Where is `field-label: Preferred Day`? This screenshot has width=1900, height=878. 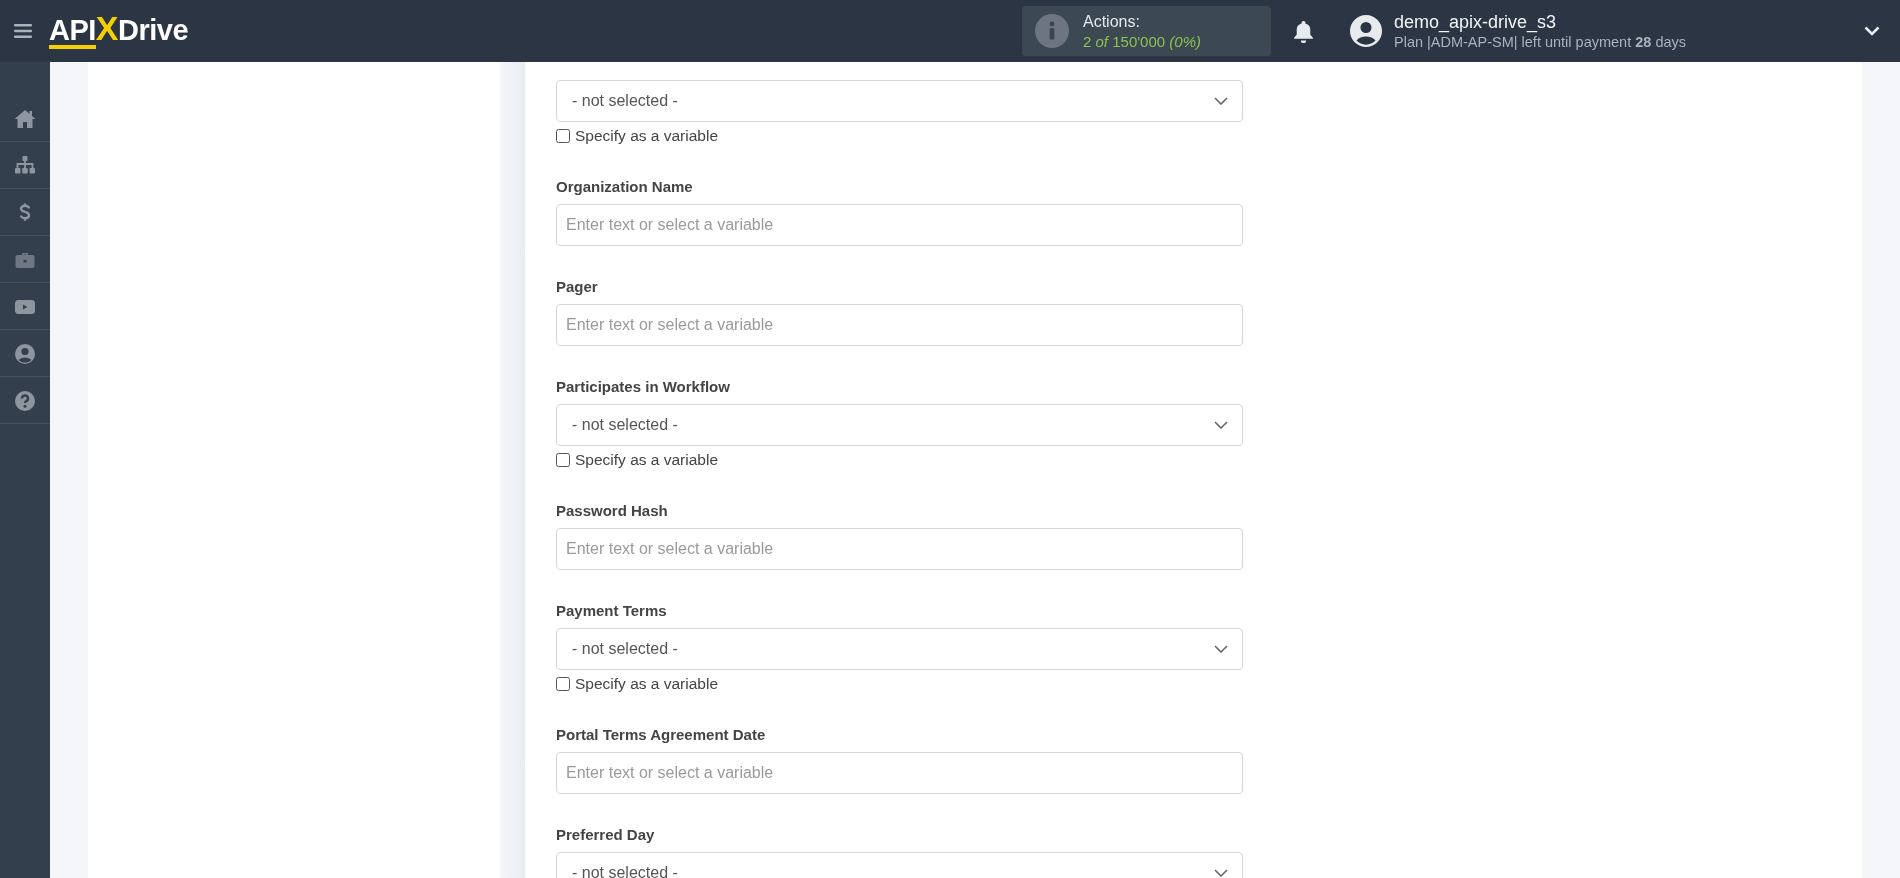
field-label: Preferred Day is located at coordinates (606, 835).